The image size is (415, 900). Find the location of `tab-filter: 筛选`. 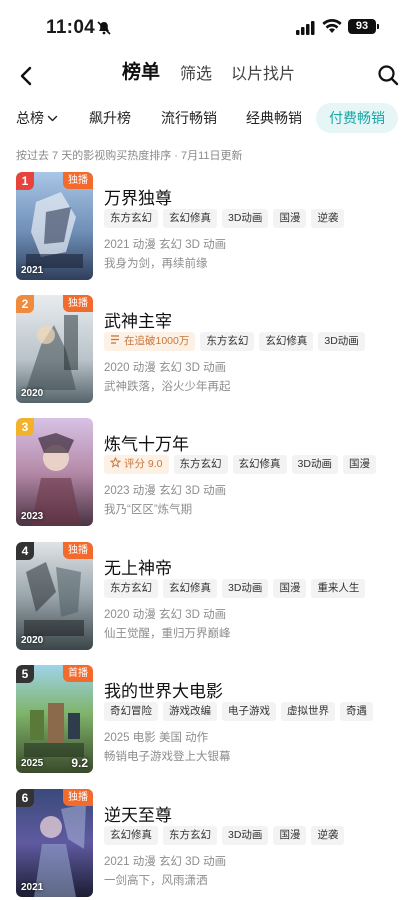

tab-filter: 筛选 is located at coordinates (196, 75).